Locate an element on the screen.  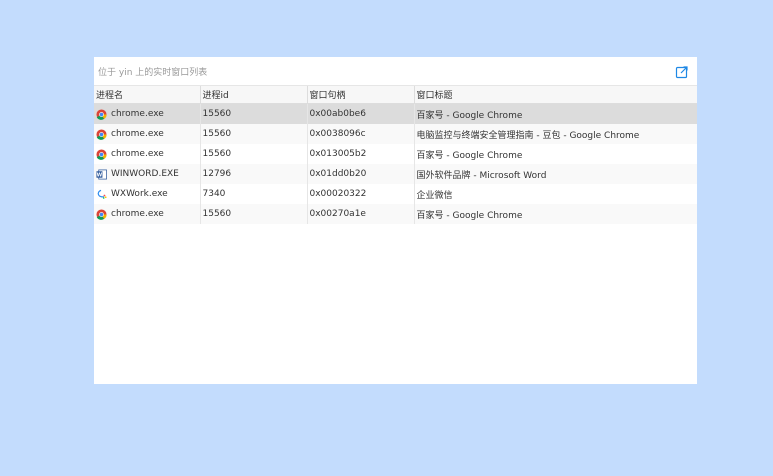
column-header-window-title: 窗口标题 is located at coordinates (555, 95).